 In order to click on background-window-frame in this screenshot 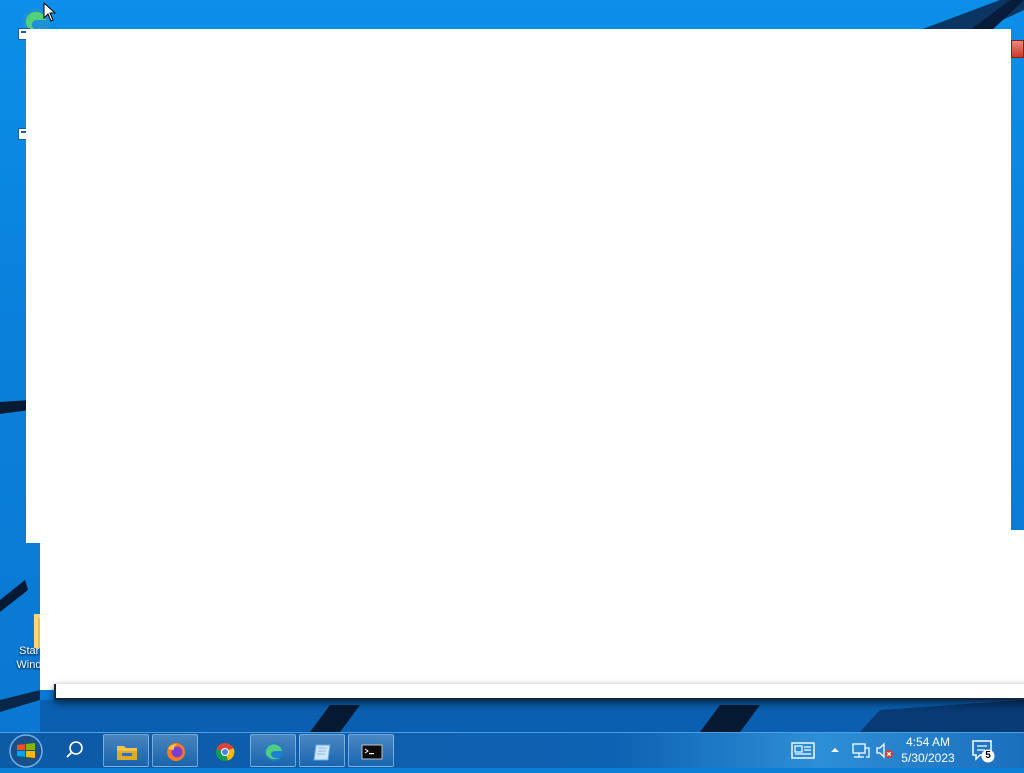, I will do `click(539, 692)`.